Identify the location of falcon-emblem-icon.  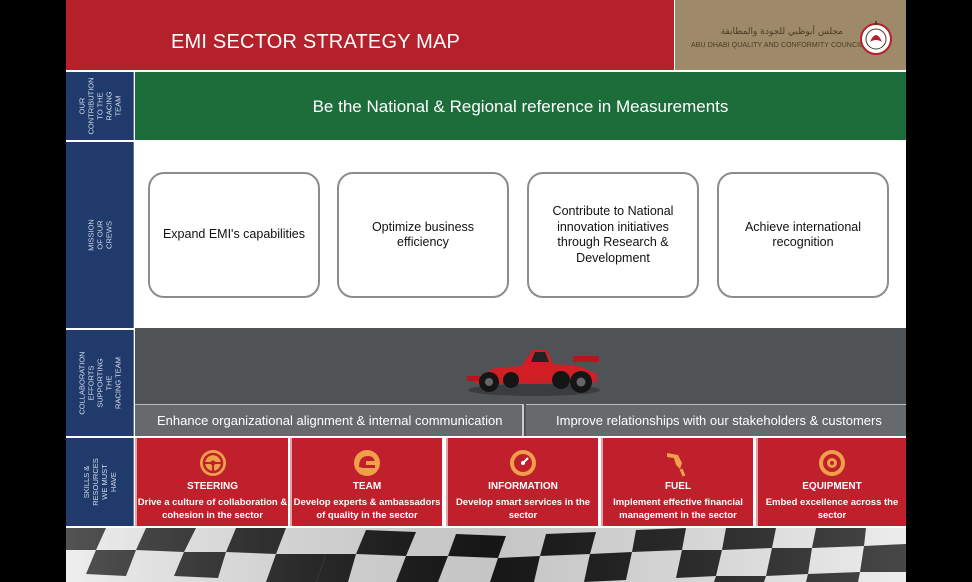
(876, 37).